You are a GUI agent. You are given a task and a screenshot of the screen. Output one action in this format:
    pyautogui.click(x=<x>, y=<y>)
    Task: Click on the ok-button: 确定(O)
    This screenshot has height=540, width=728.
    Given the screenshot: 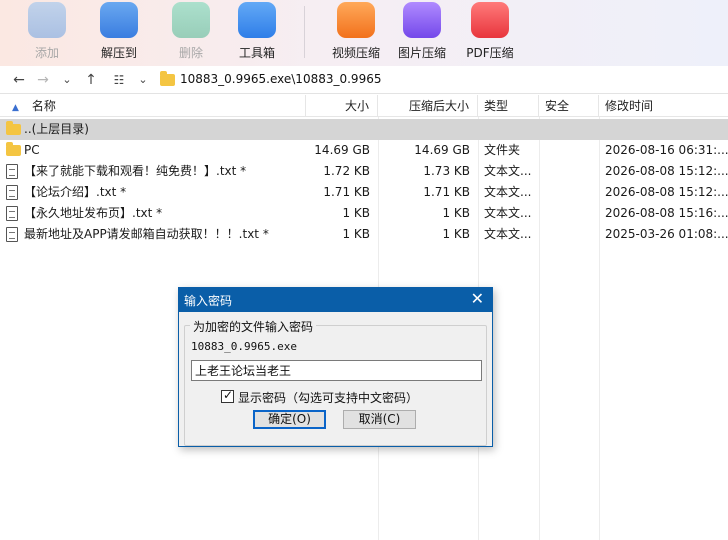 What is the action you would take?
    pyautogui.click(x=289, y=419)
    